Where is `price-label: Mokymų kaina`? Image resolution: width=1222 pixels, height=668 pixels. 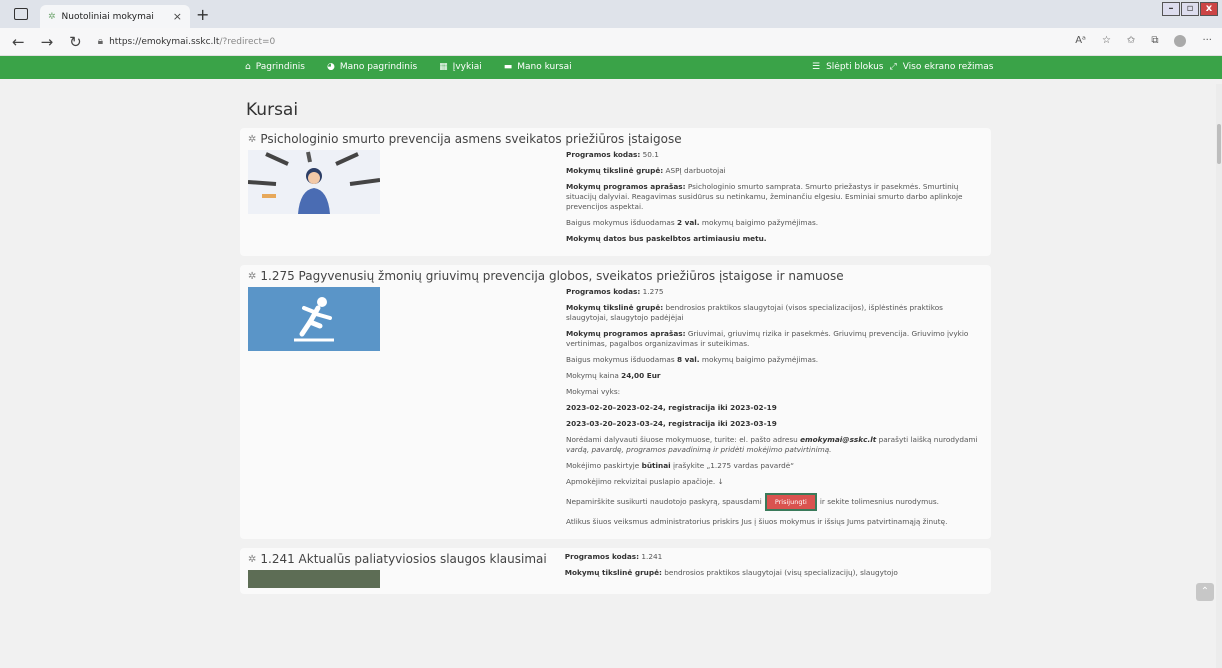 price-label: Mokymų kaina is located at coordinates (592, 375).